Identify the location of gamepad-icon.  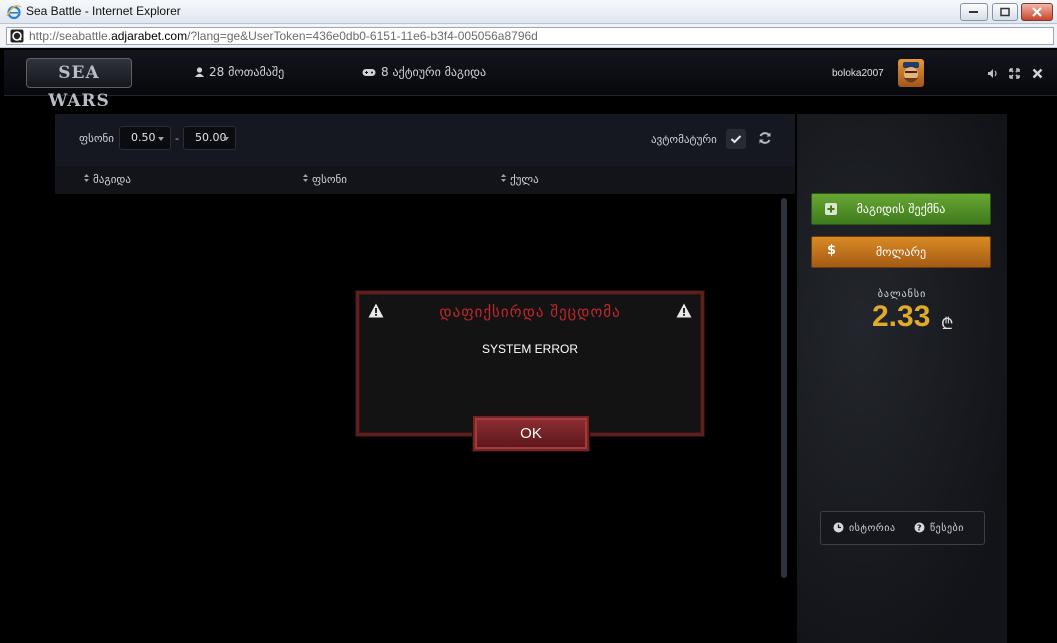
(369, 72).